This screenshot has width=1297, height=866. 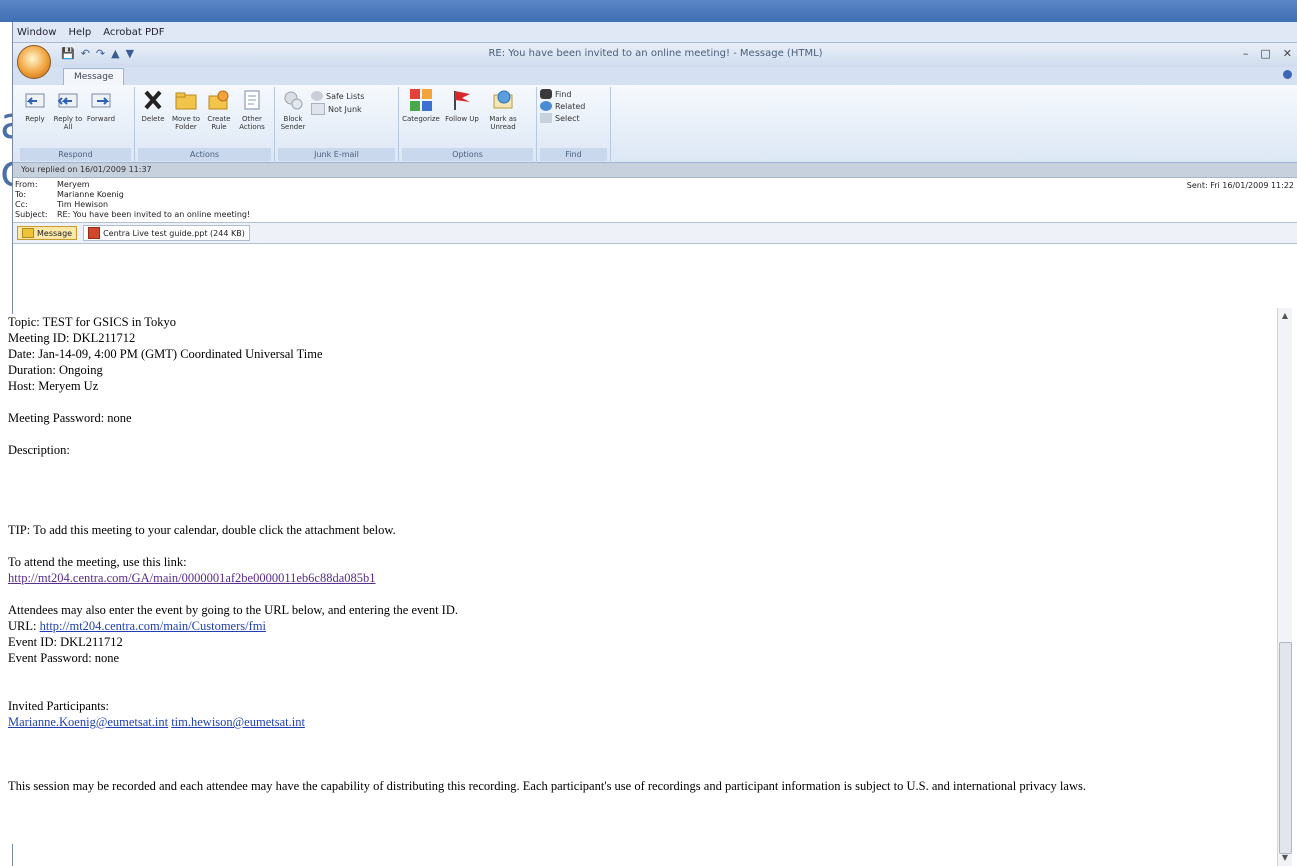 I want to click on create-rule-button: Create Rule, so click(x=219, y=109).